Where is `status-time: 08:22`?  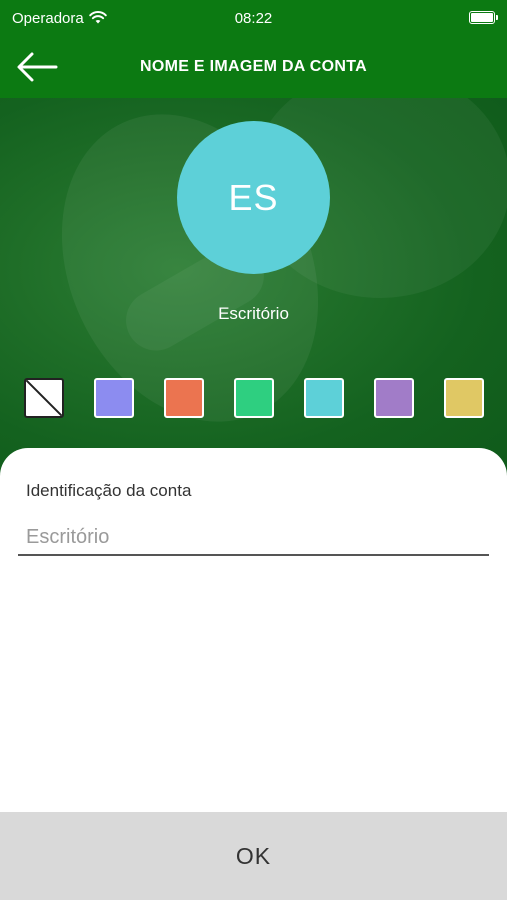
status-time: 08:22 is located at coordinates (253, 18).